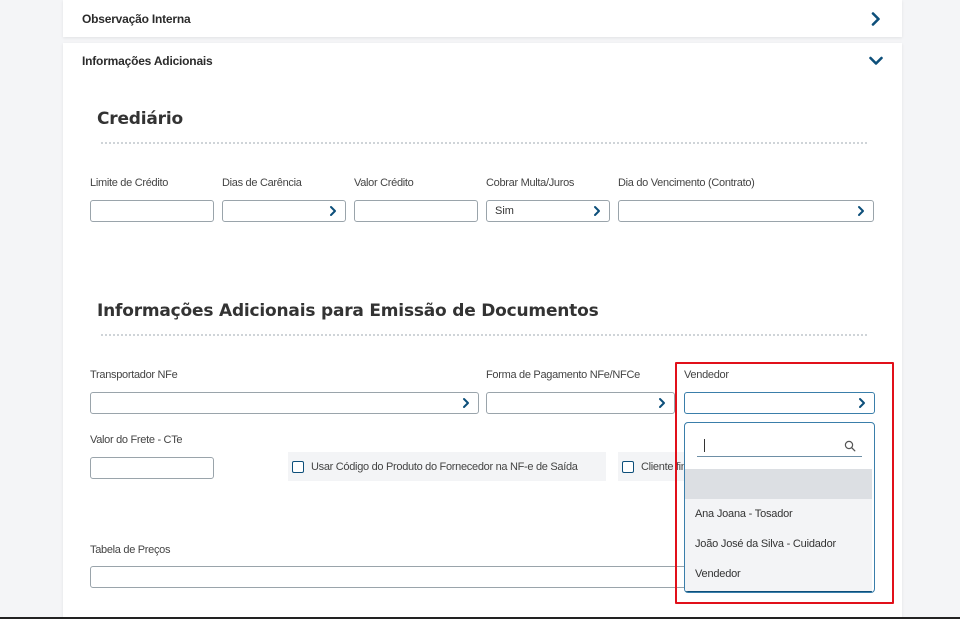  What do you see at coordinates (390, 577) in the screenshot?
I see `tabela-precos-select` at bounding box center [390, 577].